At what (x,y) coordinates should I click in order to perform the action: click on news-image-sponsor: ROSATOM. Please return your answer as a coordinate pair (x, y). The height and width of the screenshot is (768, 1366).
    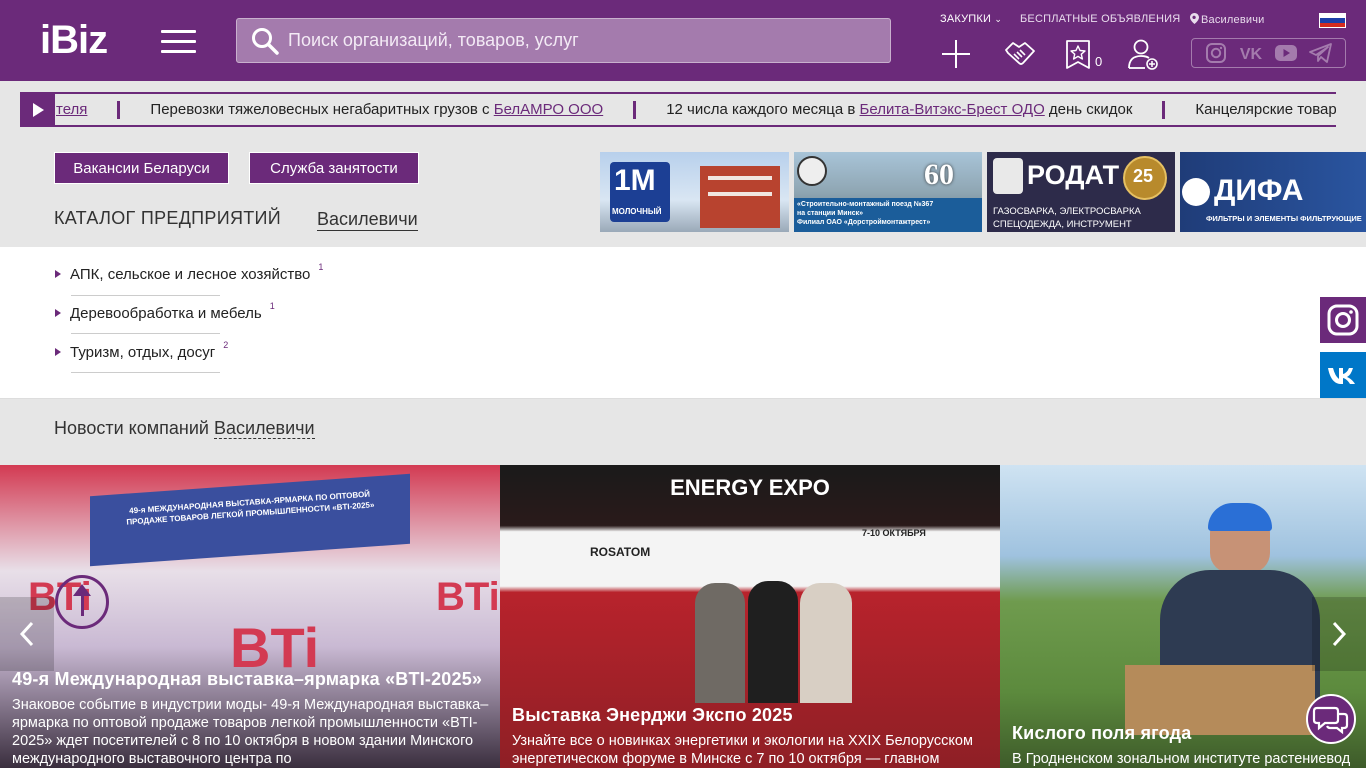
    Looking at the image, I should click on (620, 552).